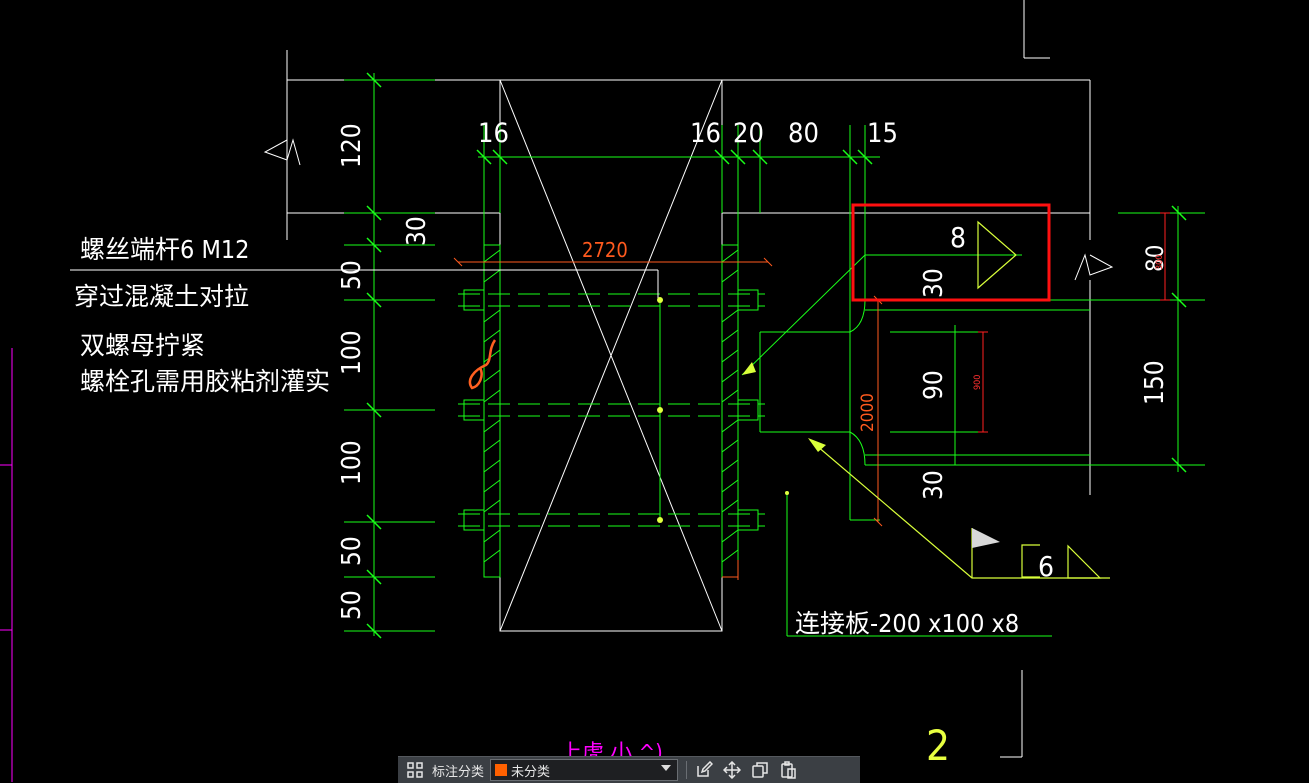 The image size is (1309, 783). What do you see at coordinates (352, 462) in the screenshot?
I see `dim-left-100b: 100` at bounding box center [352, 462].